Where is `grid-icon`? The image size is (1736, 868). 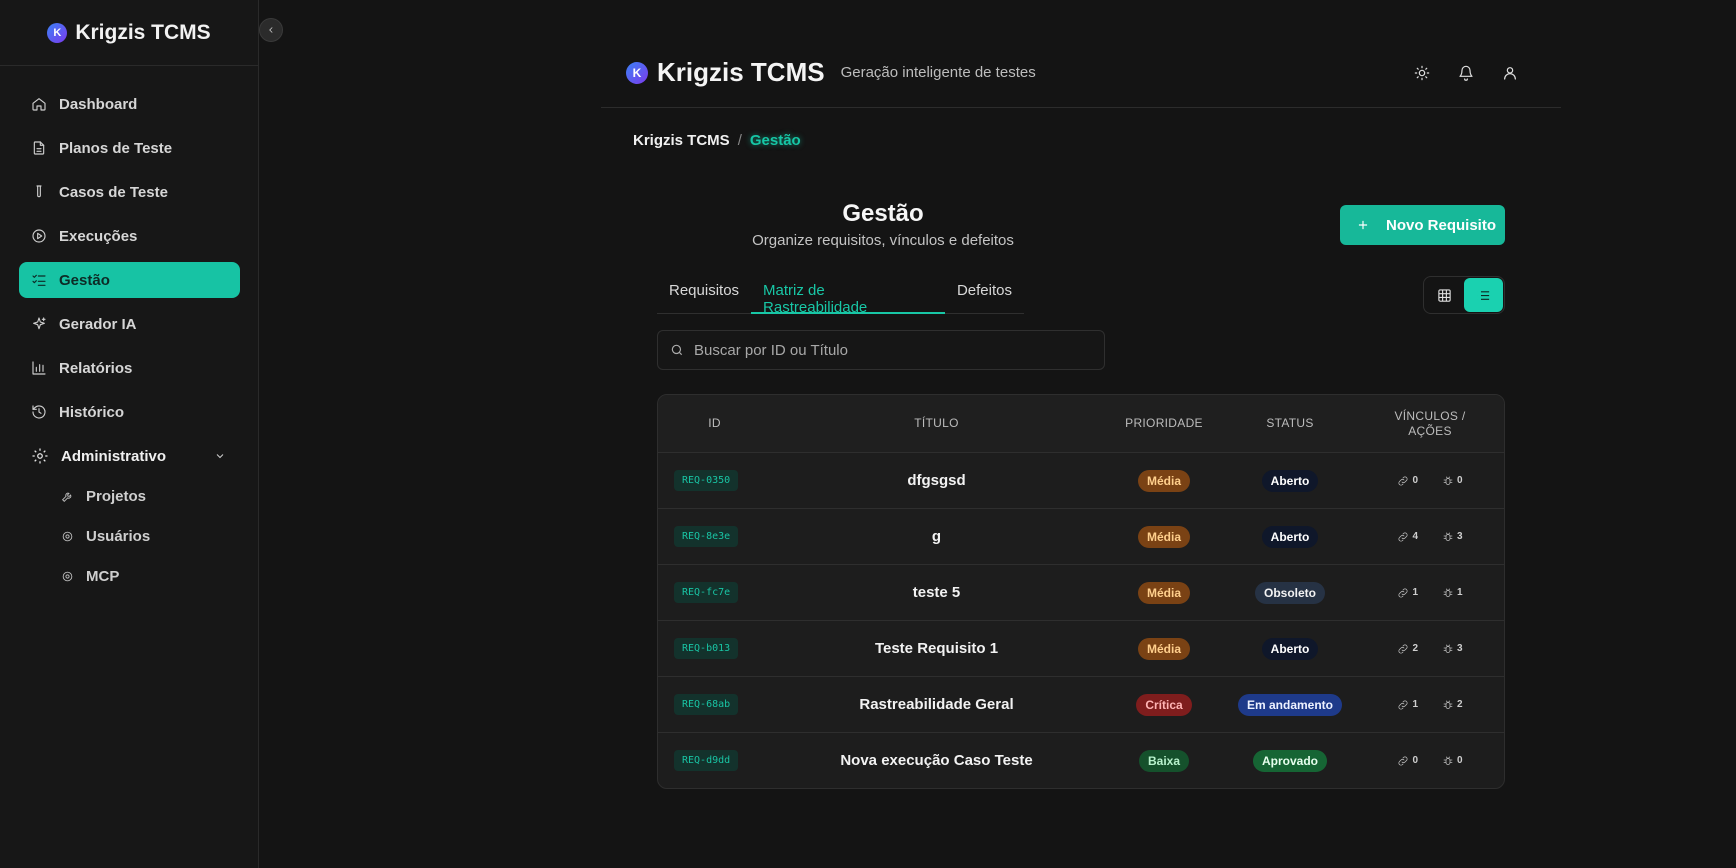 grid-icon is located at coordinates (1444, 295).